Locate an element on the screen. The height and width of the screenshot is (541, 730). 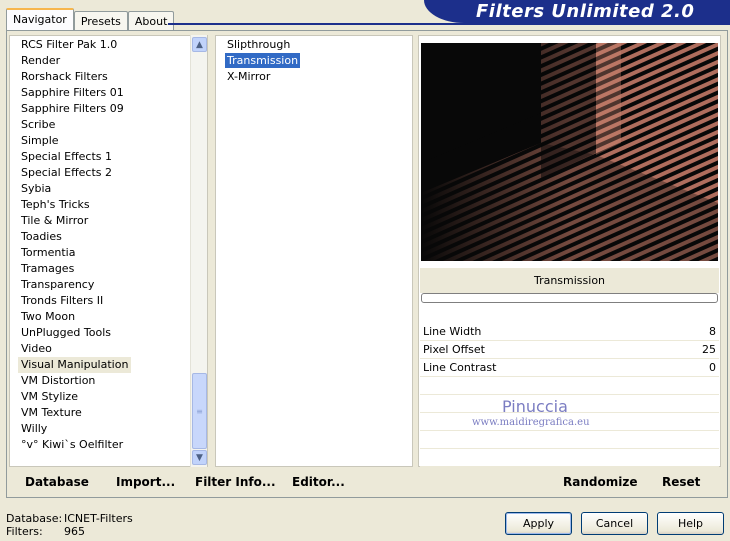
help-button: Help is located at coordinates (690, 523).